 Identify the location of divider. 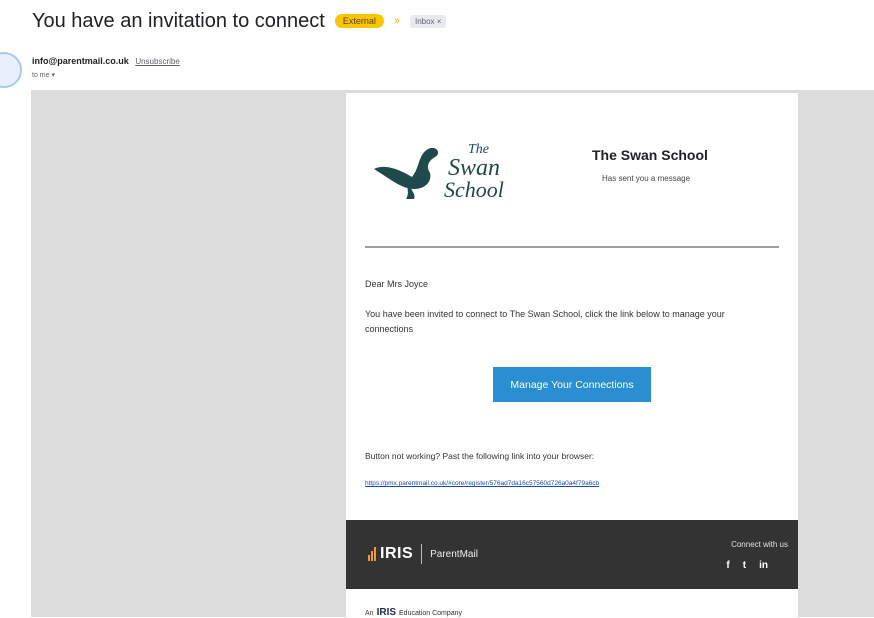
(572, 247).